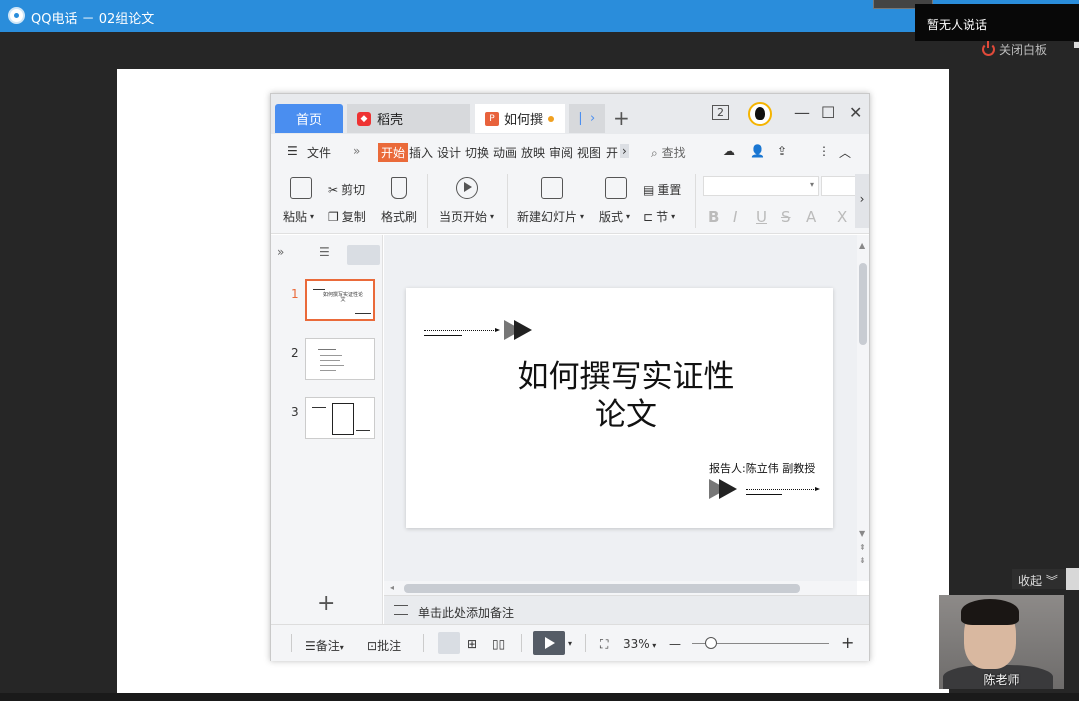 This screenshot has width=1079, height=701. Describe the element at coordinates (587, 118) in the screenshot. I see `tab-scroll-right: ❘ ›` at that location.